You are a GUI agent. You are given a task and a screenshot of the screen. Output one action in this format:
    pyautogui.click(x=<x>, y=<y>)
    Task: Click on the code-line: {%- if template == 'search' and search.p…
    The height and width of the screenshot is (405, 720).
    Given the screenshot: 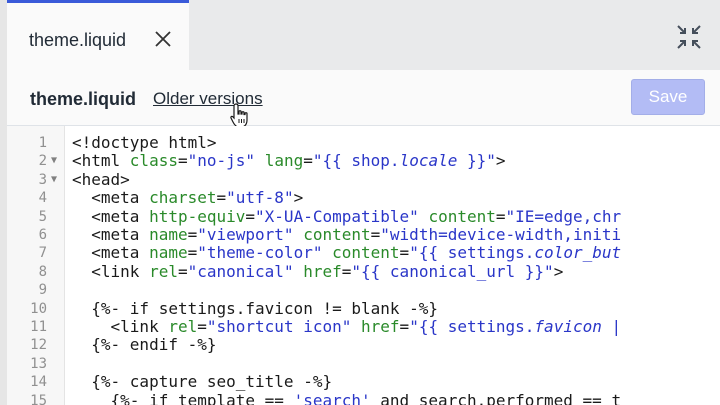 What is the action you would take?
    pyautogui.click(x=347, y=397)
    